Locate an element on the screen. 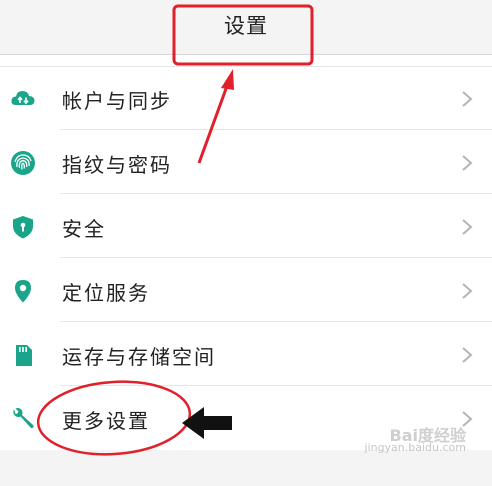 The height and width of the screenshot is (486, 492). settings-item-memory-storage: 运存与存储空间 is located at coordinates (246, 354).